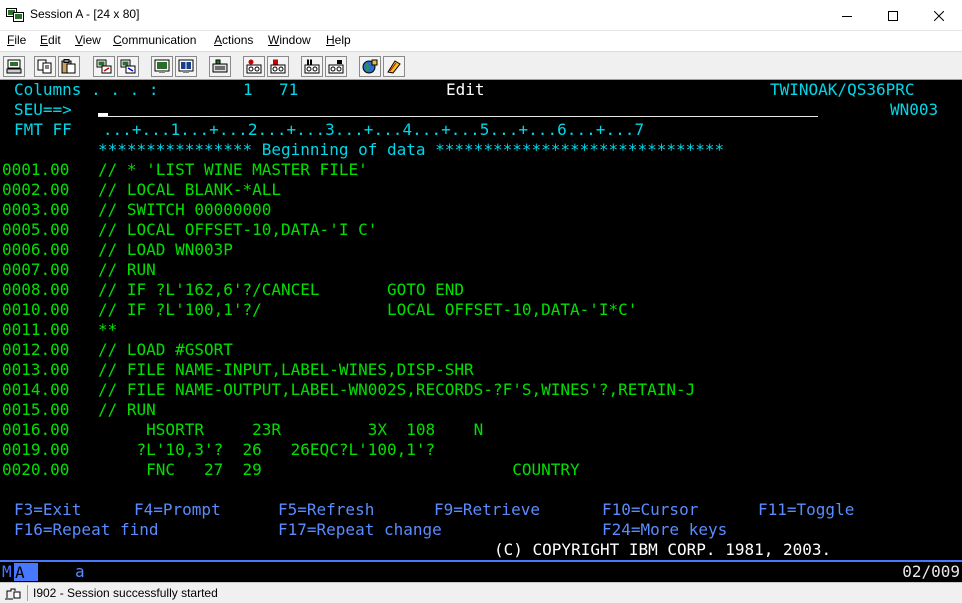 The image size is (962, 603). I want to click on source-line: 0001.00 // * 'LIST WINE MASTER FILE', so click(184, 170).